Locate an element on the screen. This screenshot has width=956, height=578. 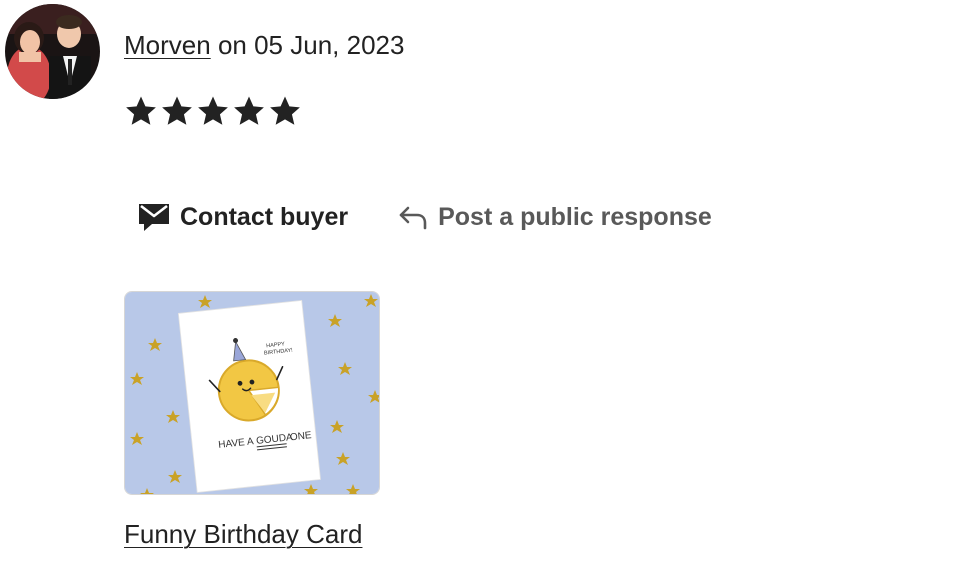
review-actions: Contact buyer Post a public response is located at coordinates (425, 217).